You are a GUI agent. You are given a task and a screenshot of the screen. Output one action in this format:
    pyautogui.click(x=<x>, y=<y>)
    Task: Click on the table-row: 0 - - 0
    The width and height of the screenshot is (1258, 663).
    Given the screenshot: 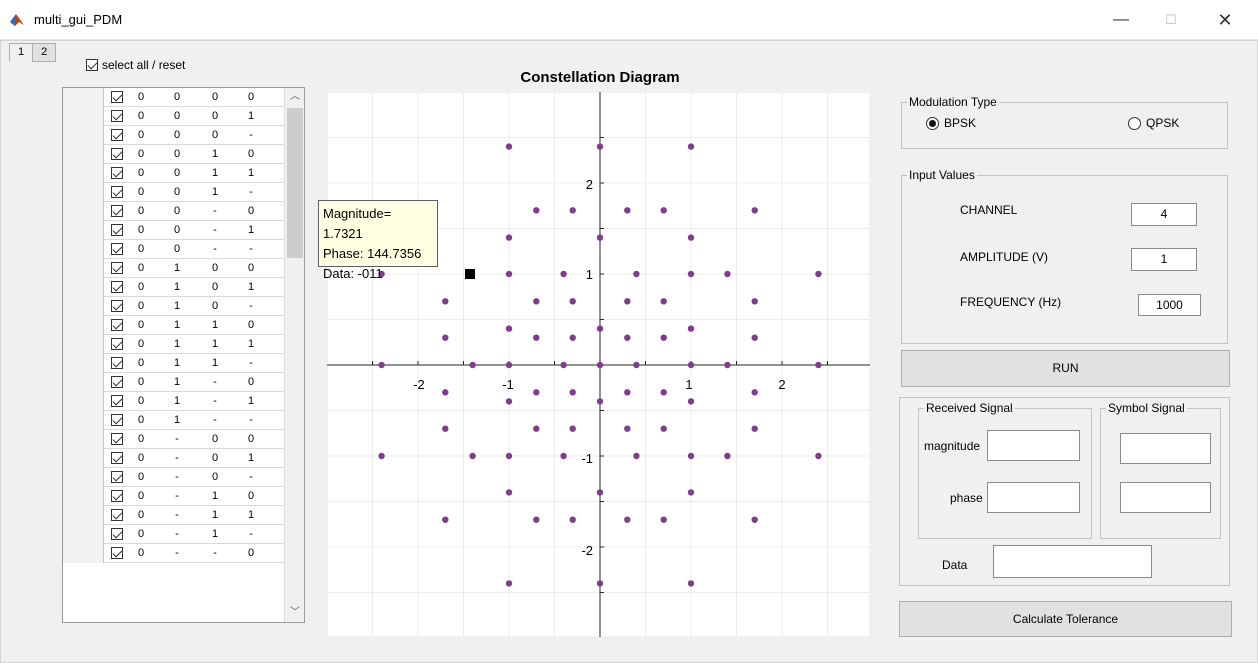 What is the action you would take?
    pyautogui.click(x=173, y=553)
    